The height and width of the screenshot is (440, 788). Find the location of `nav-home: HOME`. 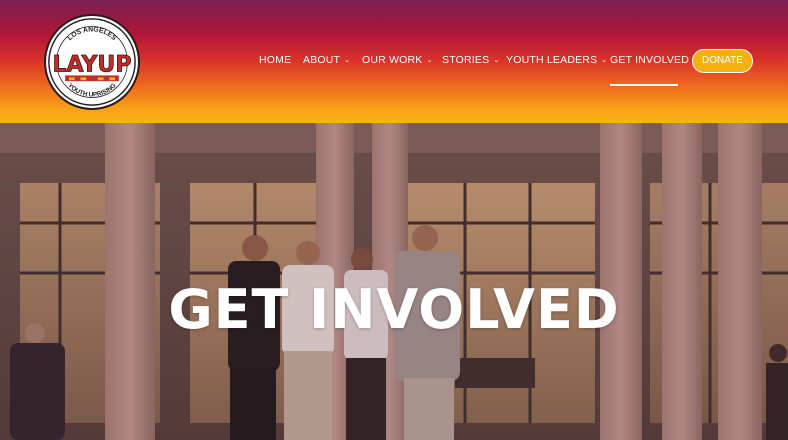

nav-home: HOME is located at coordinates (275, 60).